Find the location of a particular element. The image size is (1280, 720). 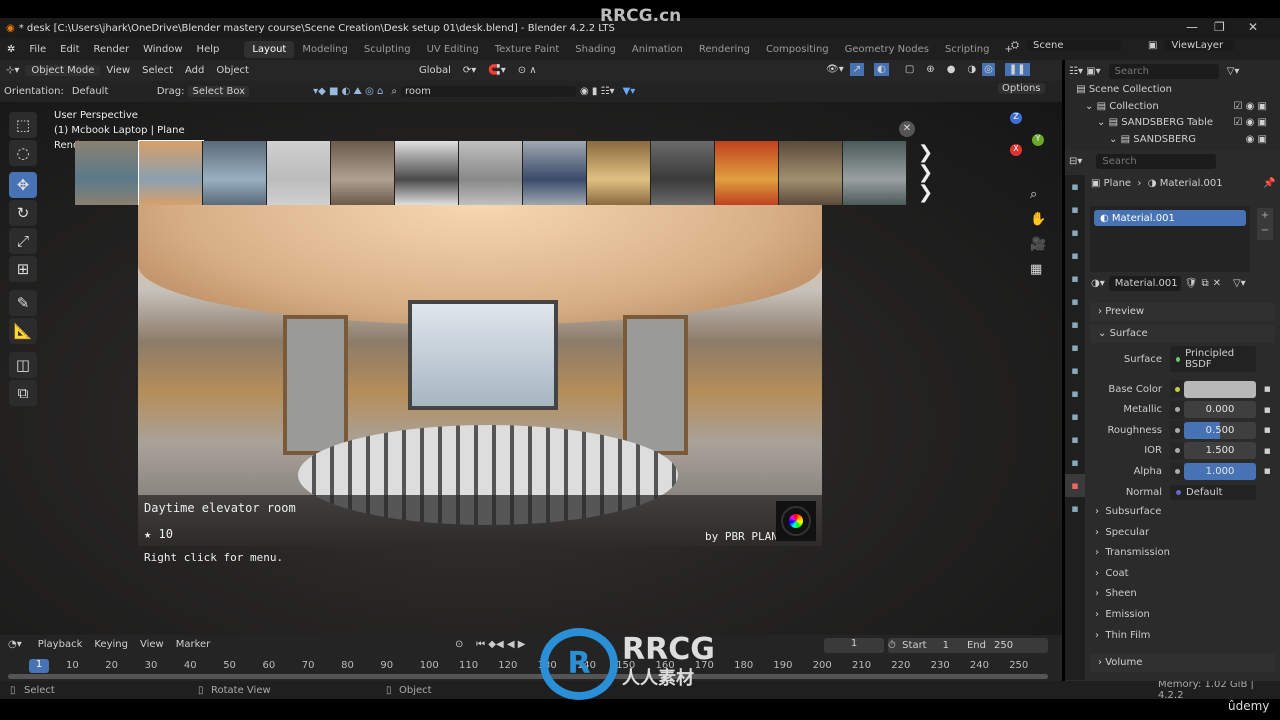

asset-filter-icons: ▾◆ ■ ◐ ⛰ ◎ ⌂ is located at coordinates (348, 91).